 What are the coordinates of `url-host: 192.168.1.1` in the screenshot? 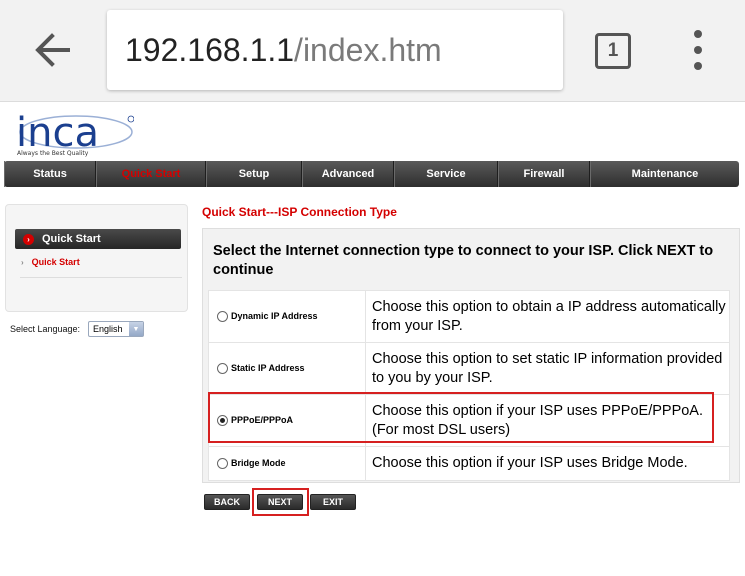 It's located at (210, 49).